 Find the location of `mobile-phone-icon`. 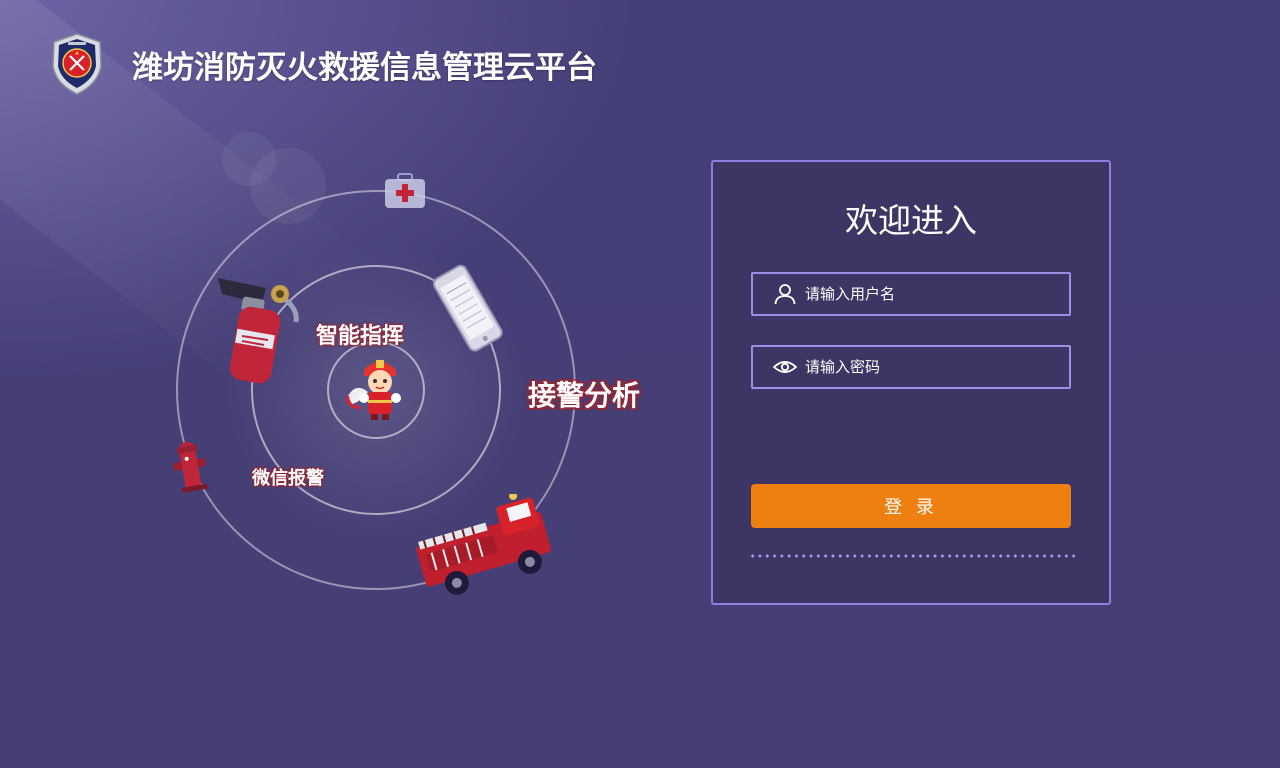

mobile-phone-icon is located at coordinates (467, 308).